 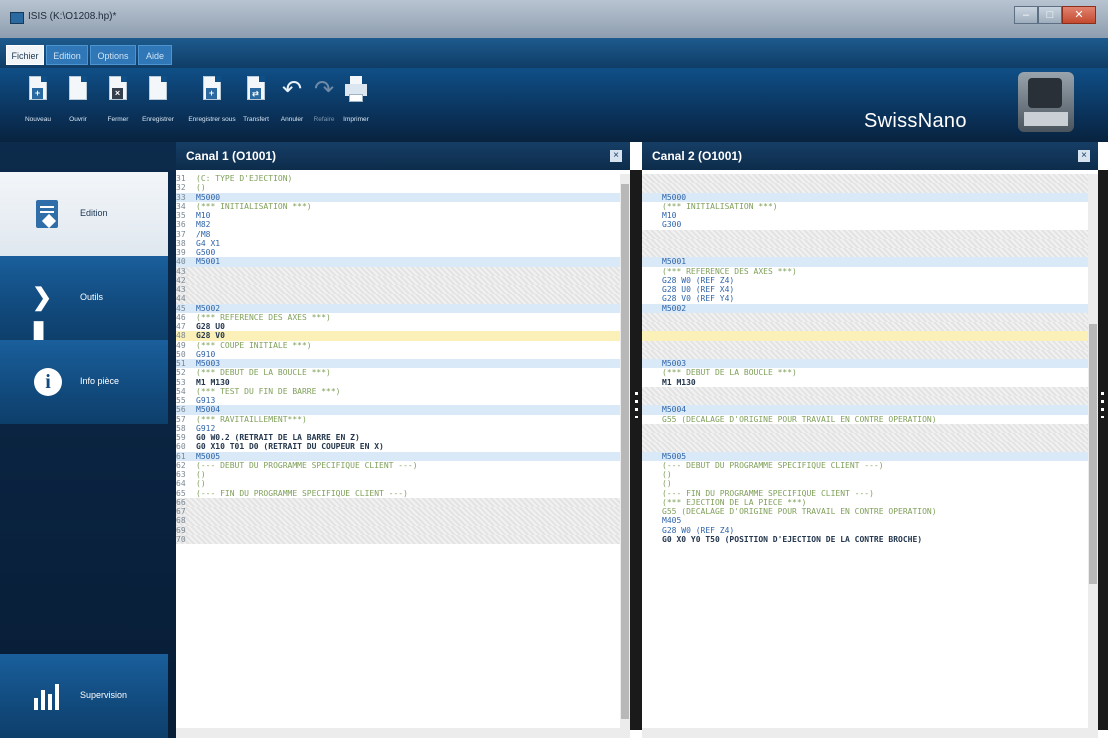 I want to click on channel-1-close-icon: ×, so click(x=616, y=156).